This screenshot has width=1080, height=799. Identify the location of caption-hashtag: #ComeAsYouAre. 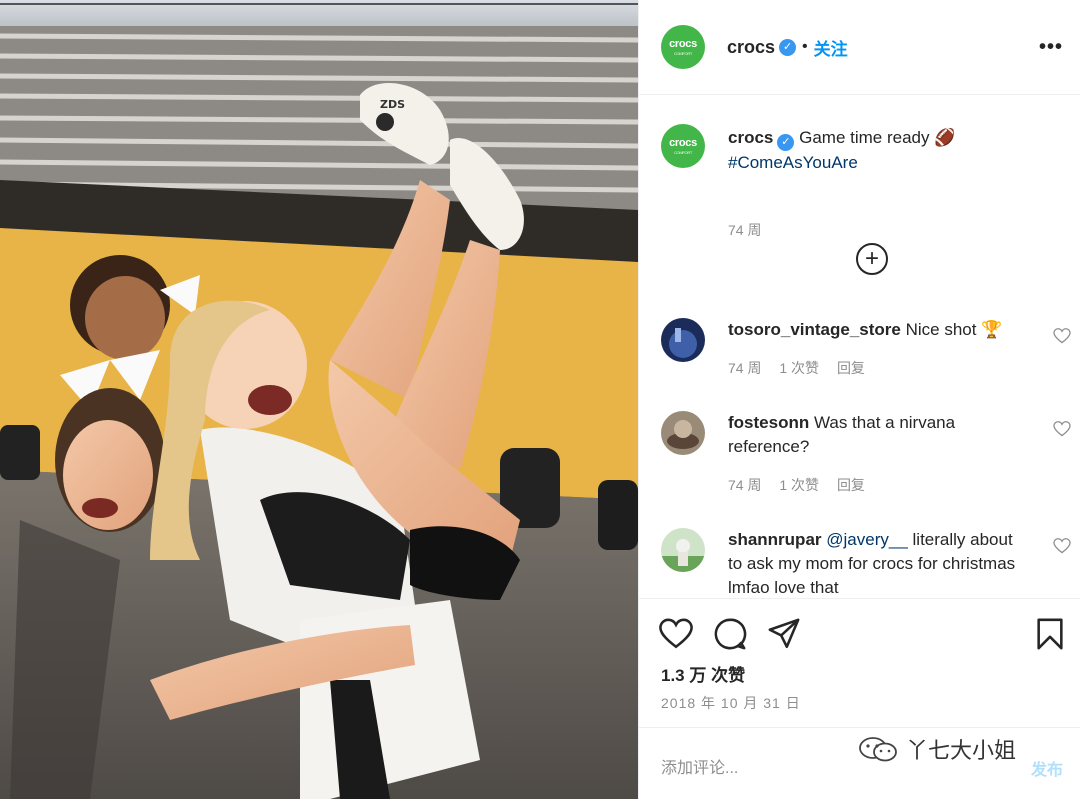
(793, 162).